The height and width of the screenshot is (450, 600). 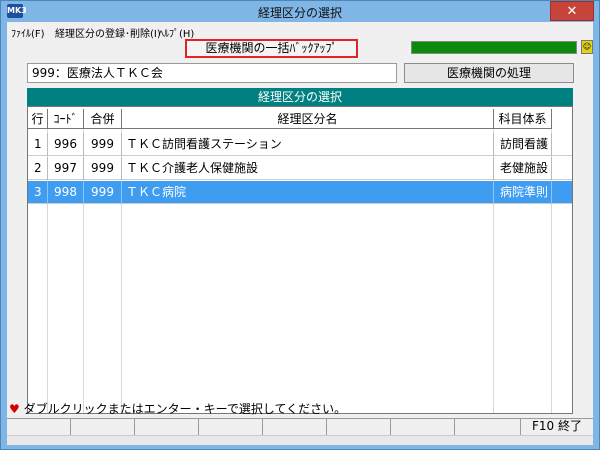 I want to click on table-row: 3 998 999 ＴＫＣ病院 病院準則, so click(x=300, y=192).